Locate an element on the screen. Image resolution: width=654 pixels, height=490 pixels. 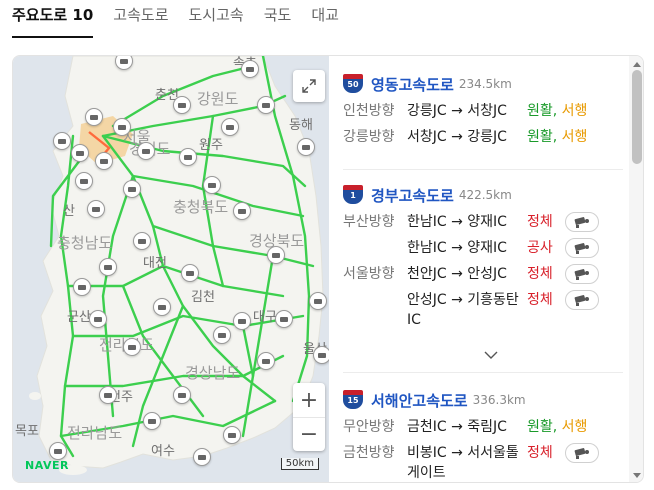
segment-direction: 서울방향 is located at coordinates (369, 274).